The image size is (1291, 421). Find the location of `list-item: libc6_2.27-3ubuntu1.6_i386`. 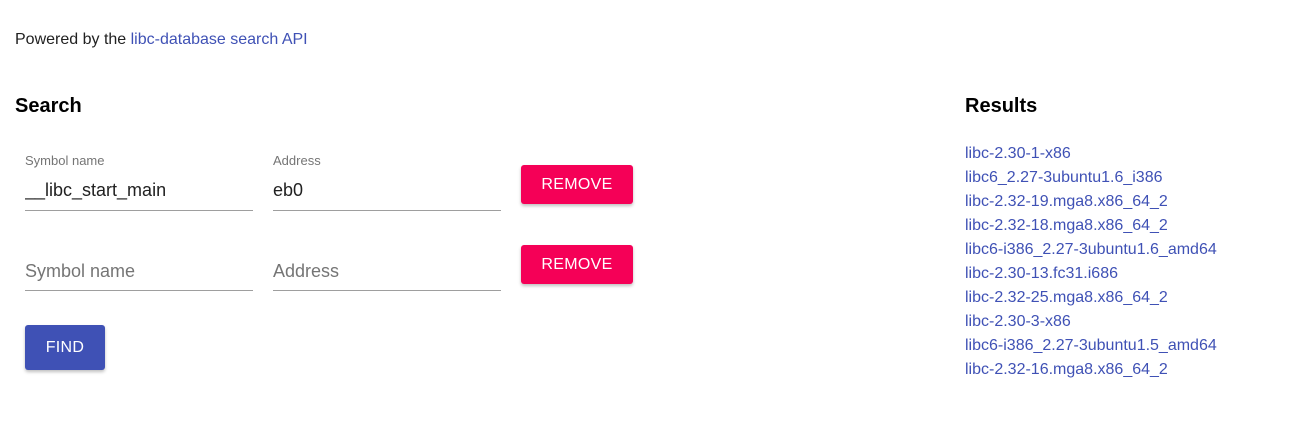

list-item: libc6_2.27-3ubuntu1.6_i386 is located at coordinates (1091, 179).